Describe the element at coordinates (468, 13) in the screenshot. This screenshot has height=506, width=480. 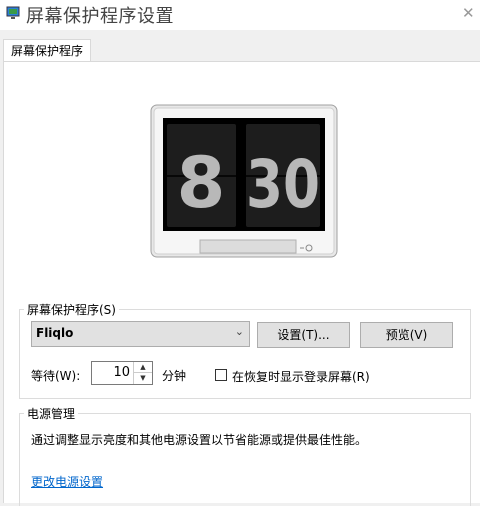
I see `close-icon: ✕` at that location.